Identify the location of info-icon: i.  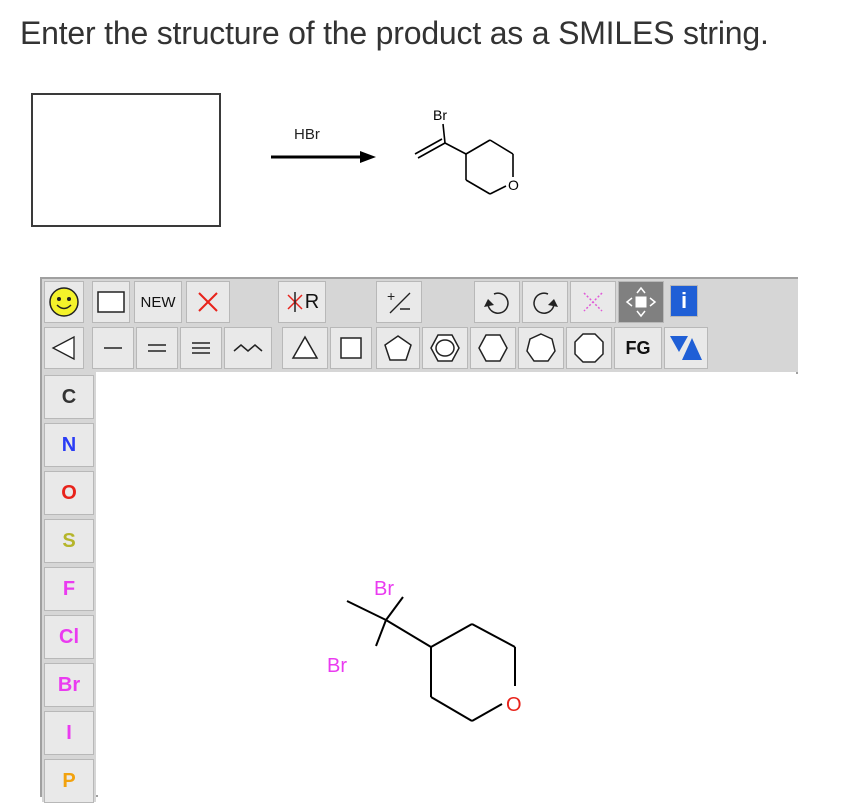
(684, 300).